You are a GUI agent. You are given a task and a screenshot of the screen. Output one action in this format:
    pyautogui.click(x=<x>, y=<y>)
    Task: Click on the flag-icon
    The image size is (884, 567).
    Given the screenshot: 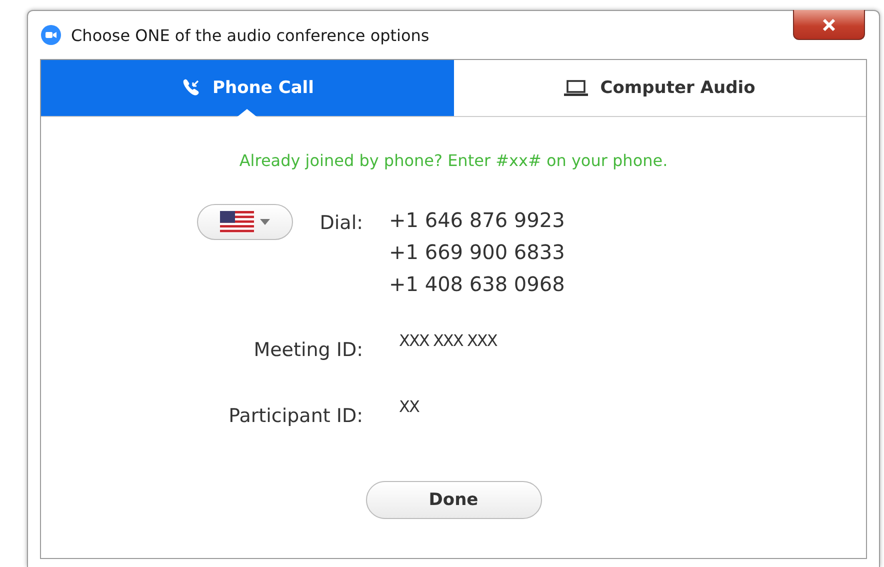 What is the action you would take?
    pyautogui.click(x=237, y=222)
    